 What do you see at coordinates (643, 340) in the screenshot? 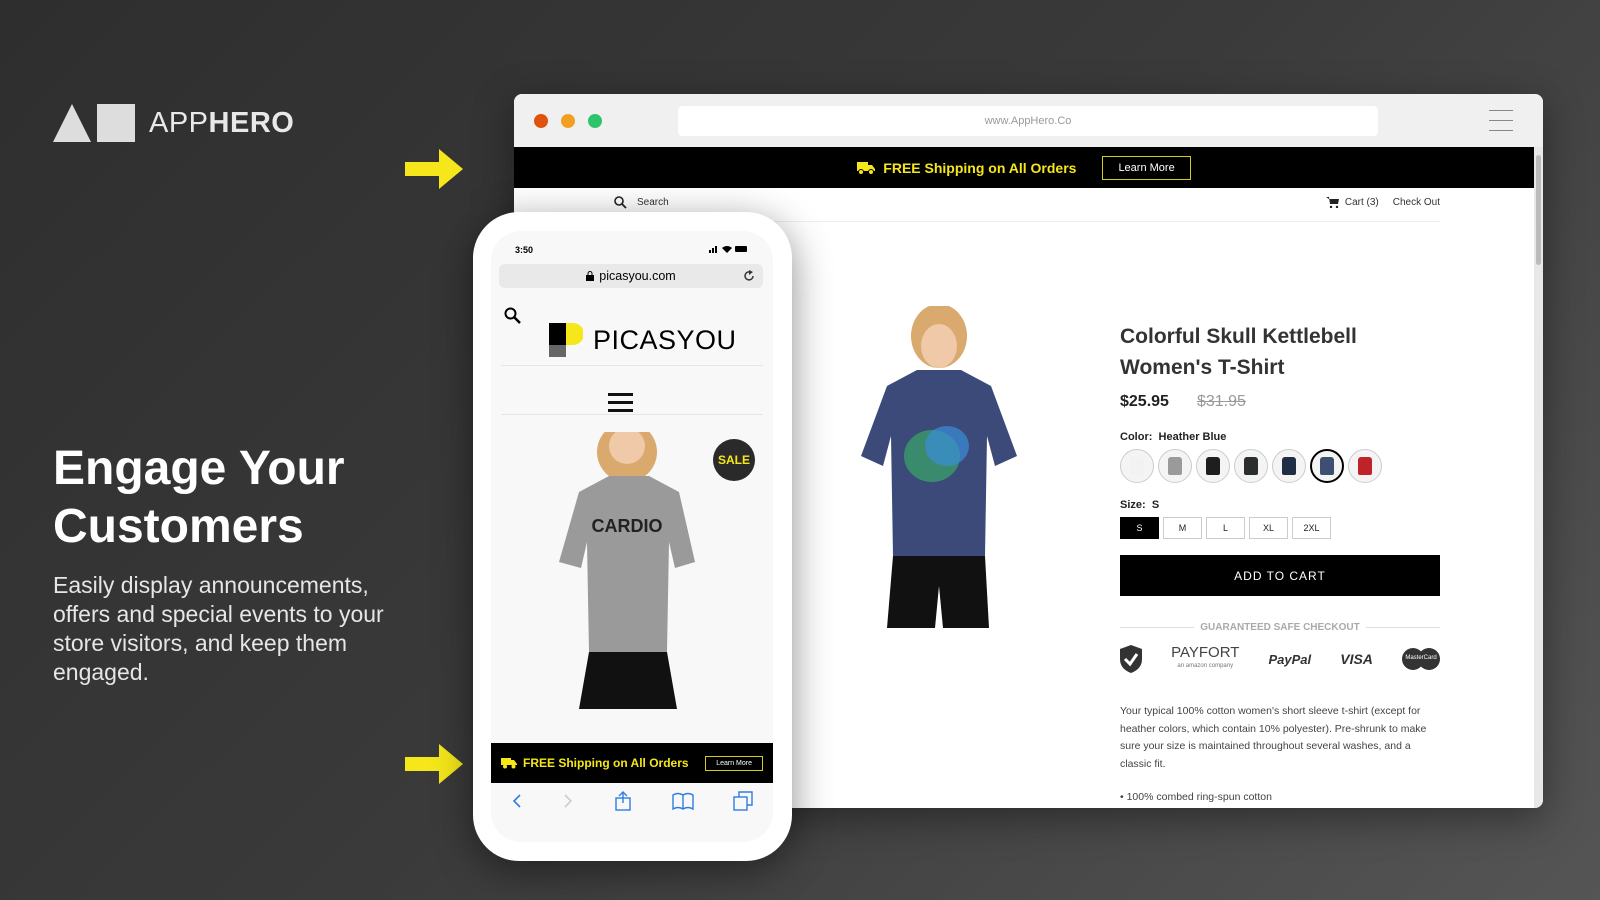
I see `store-logo: PICASYOU` at bounding box center [643, 340].